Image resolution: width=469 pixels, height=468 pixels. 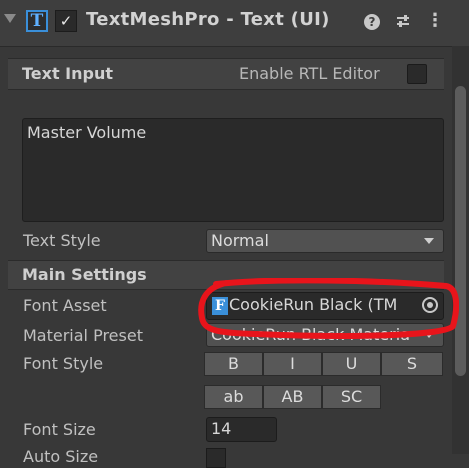 I want to click on text-style-value: Normal, so click(x=240, y=240).